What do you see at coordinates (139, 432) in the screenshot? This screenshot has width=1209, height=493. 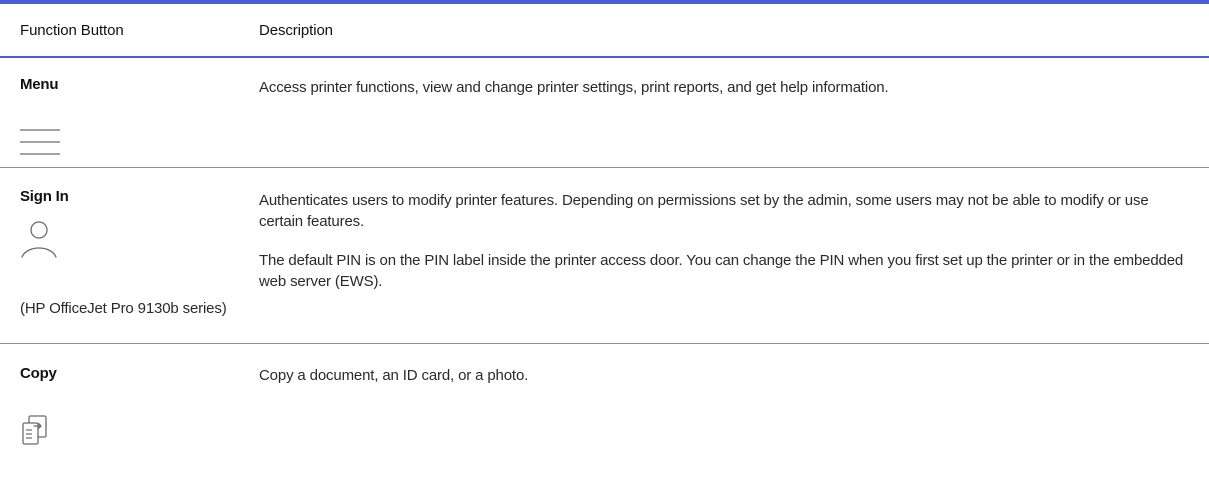 I see `copy-icon` at bounding box center [139, 432].